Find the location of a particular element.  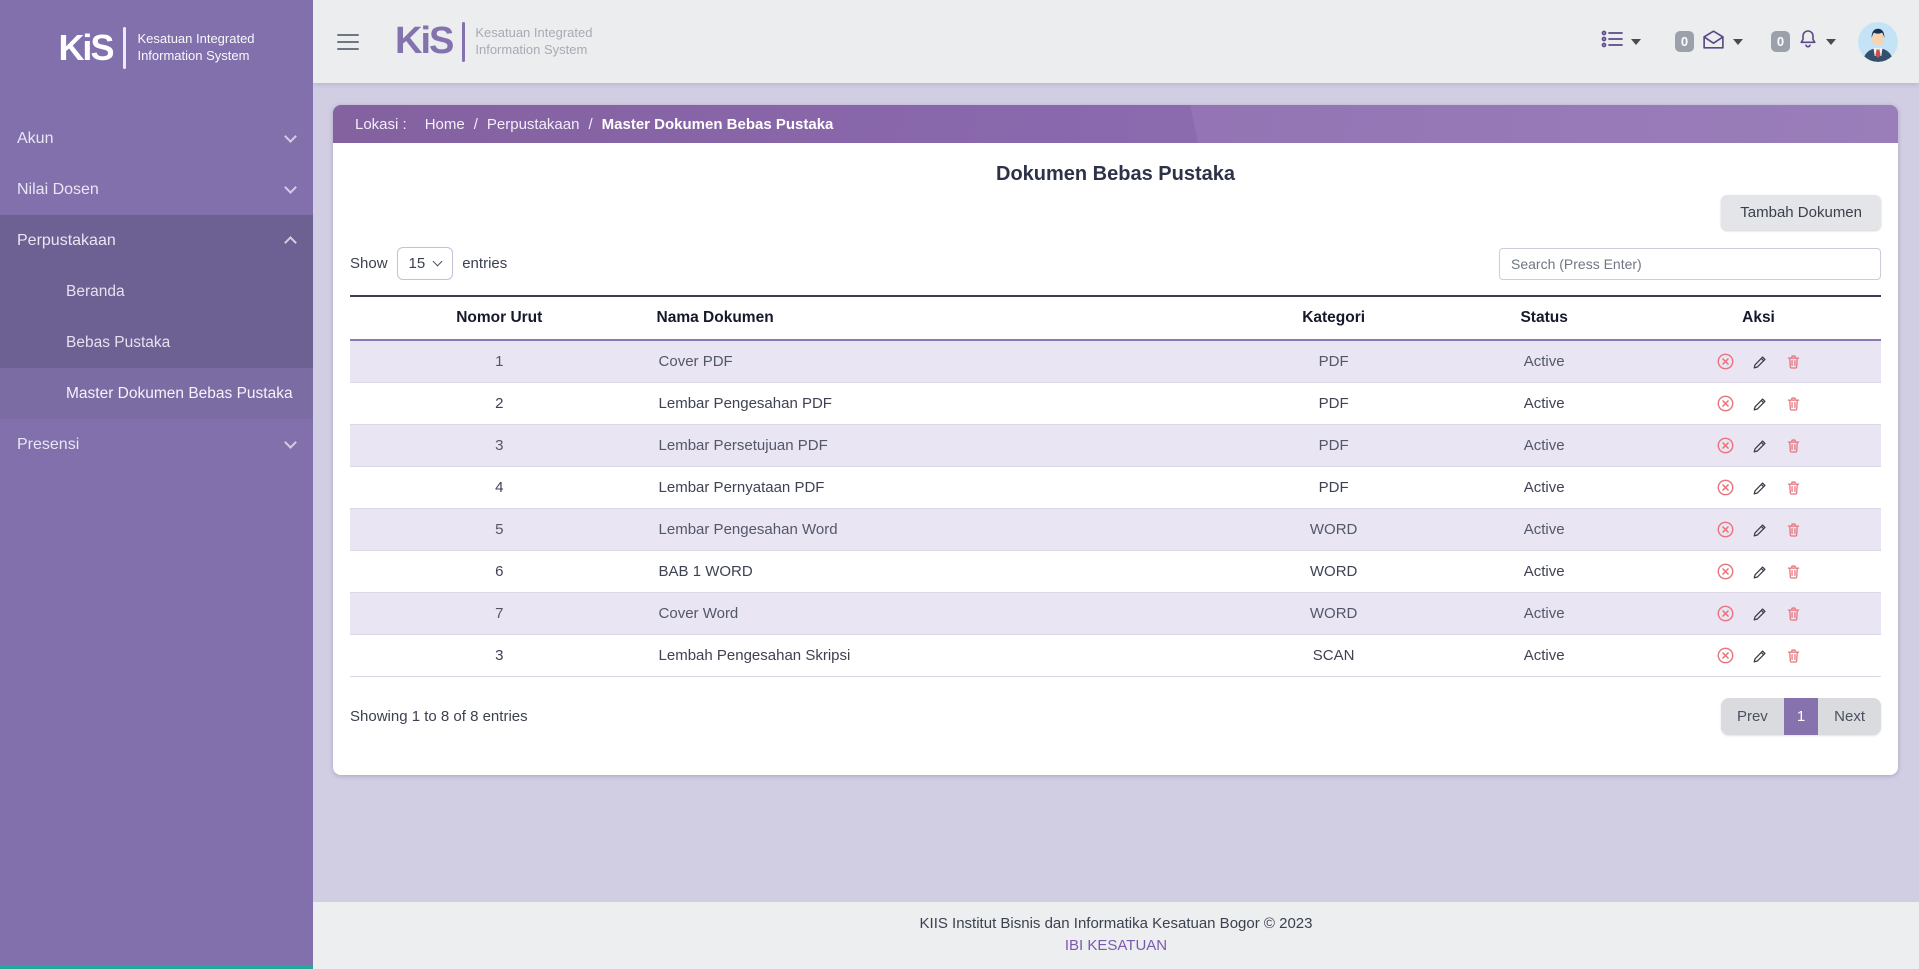

column-header-nama-dokumen: Nama Dokumen is located at coordinates (931, 318).